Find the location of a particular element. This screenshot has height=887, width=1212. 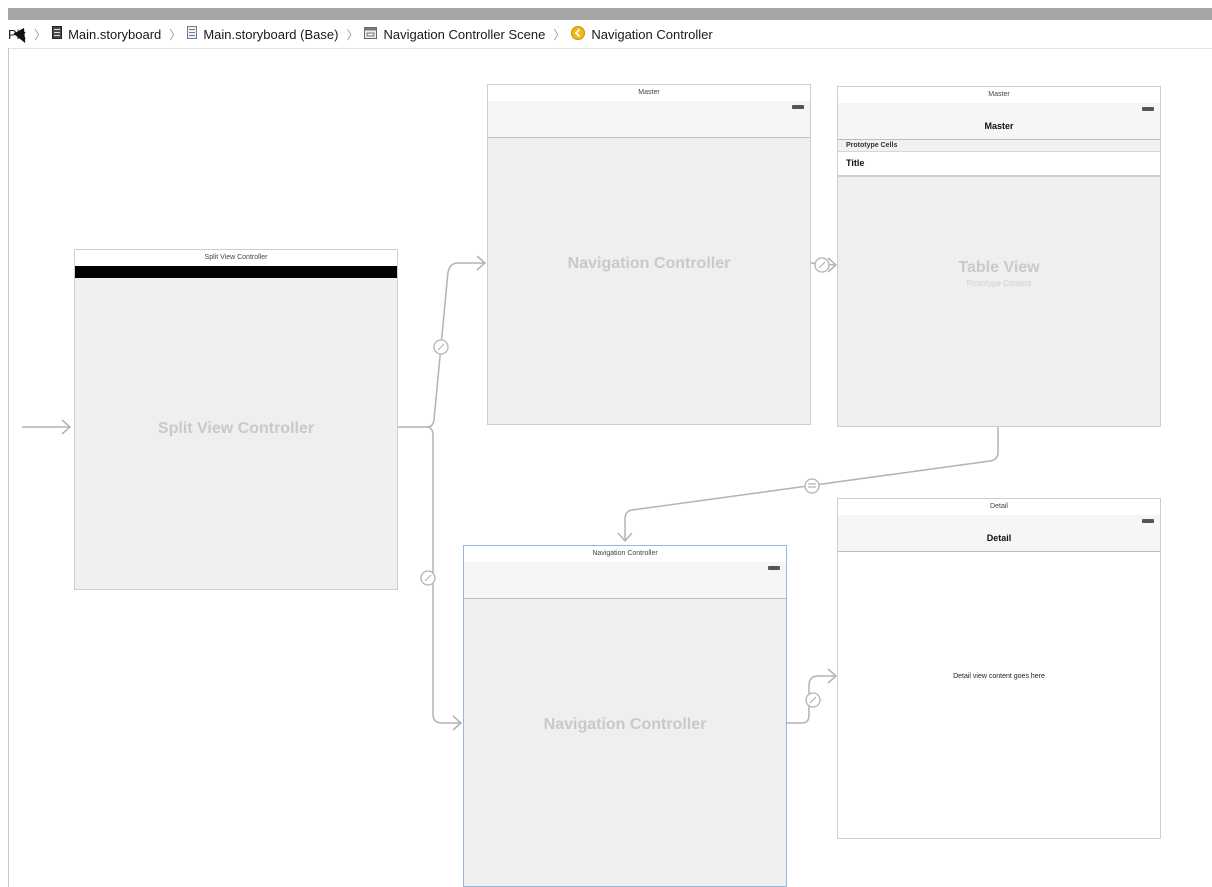

navigation-title: Detail is located at coordinates (999, 538).